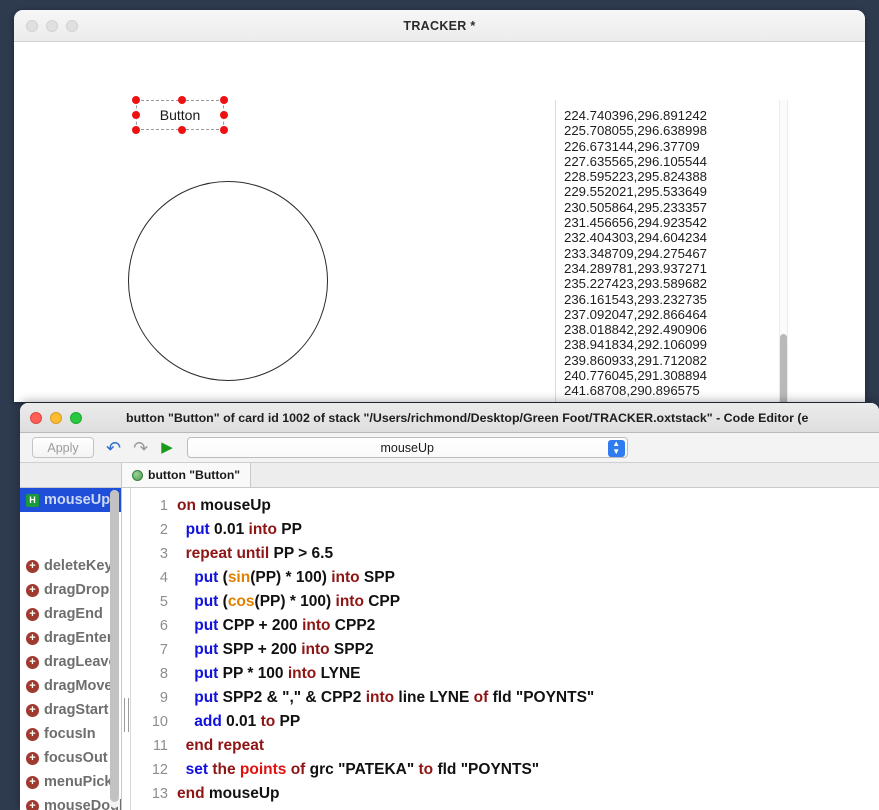 The height and width of the screenshot is (810, 879). I want to click on button-object-selected: Button, so click(180, 115).